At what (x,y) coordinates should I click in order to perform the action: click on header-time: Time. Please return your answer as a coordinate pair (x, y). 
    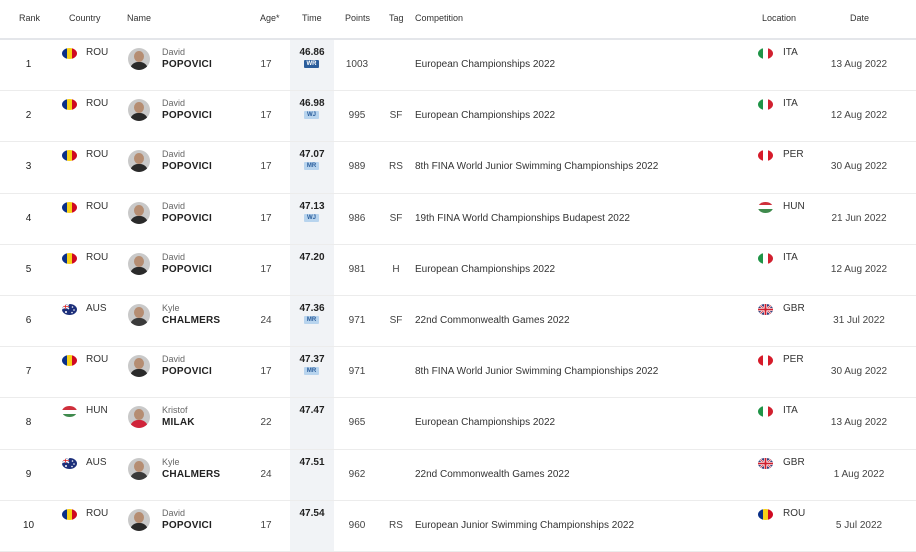
    Looking at the image, I should click on (312, 18).